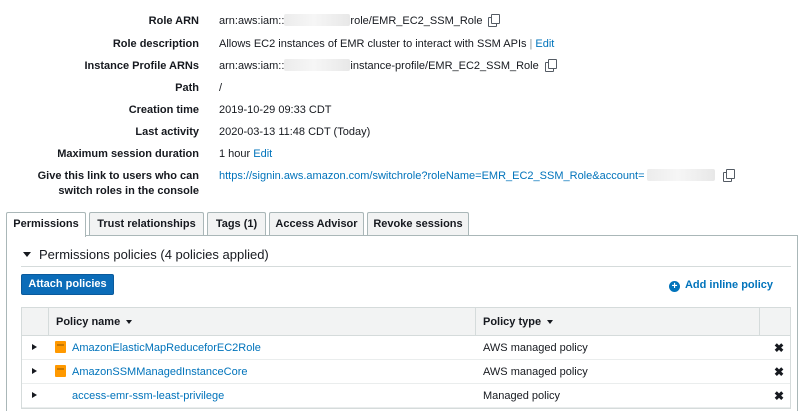 The width and height of the screenshot is (800, 411). I want to click on role-arn-suffix: role/EMR_EC2_SSM_Role, so click(416, 21).